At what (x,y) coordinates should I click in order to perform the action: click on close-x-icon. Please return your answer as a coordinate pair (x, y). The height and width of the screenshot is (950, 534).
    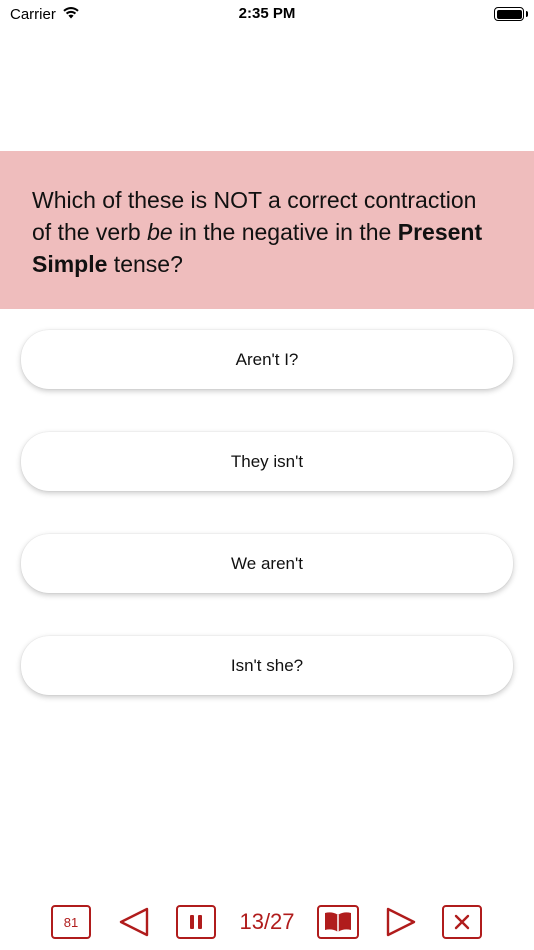
    Looking at the image, I should click on (462, 922).